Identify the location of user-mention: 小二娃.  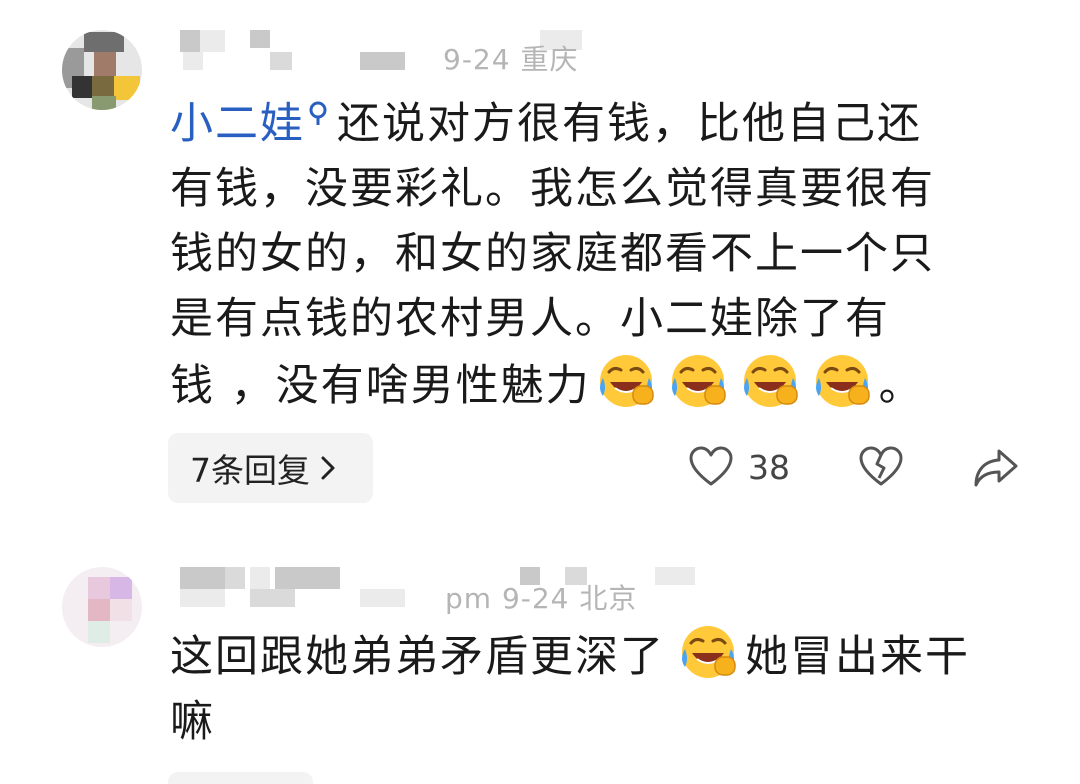
(253, 124).